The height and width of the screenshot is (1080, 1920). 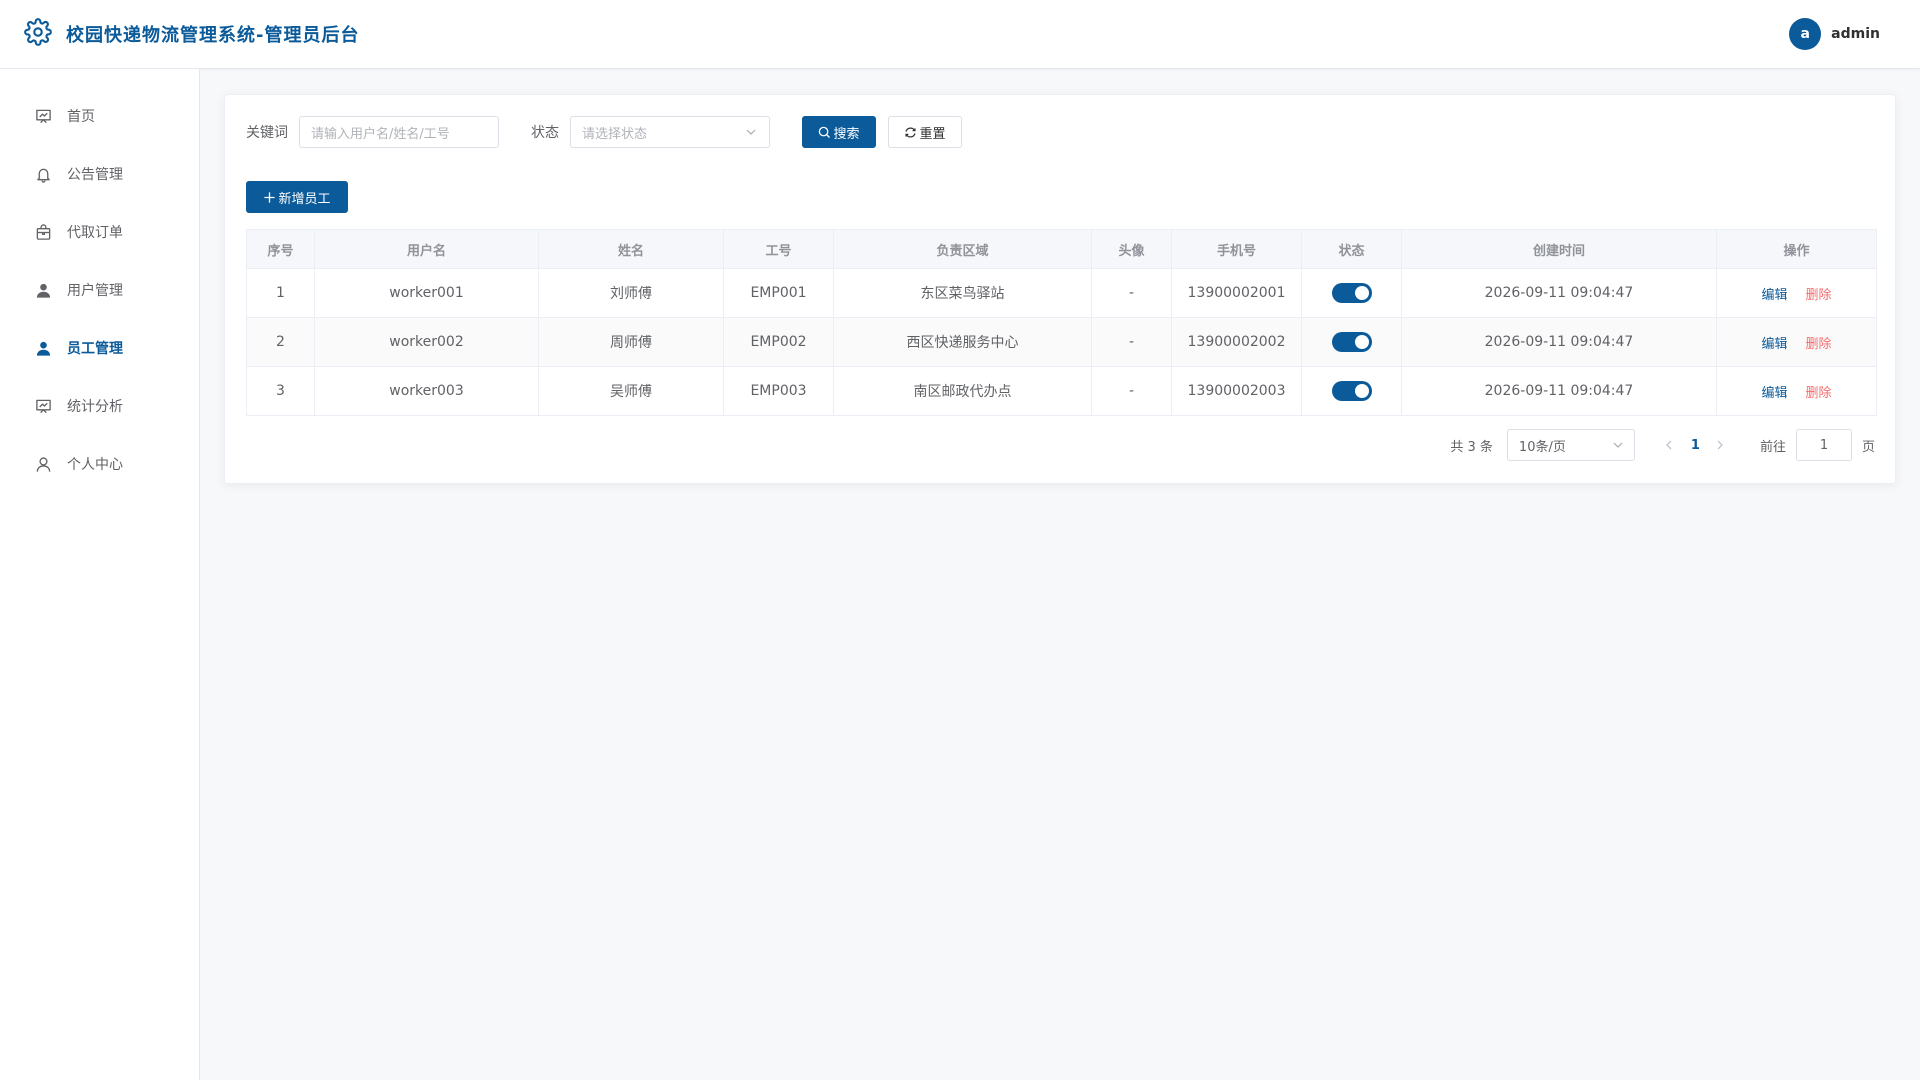 I want to click on reset-button: 重置, so click(x=925, y=132).